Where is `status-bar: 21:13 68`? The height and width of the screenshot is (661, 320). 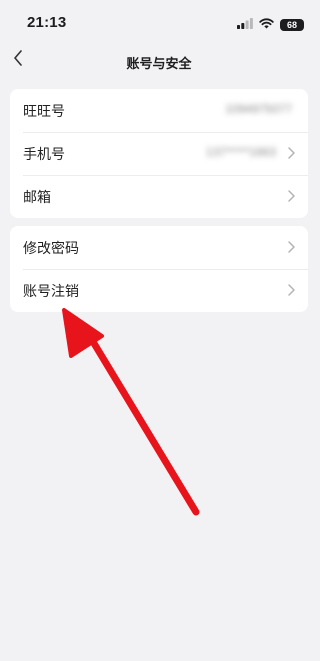 status-bar: 21:13 68 is located at coordinates (159, 22).